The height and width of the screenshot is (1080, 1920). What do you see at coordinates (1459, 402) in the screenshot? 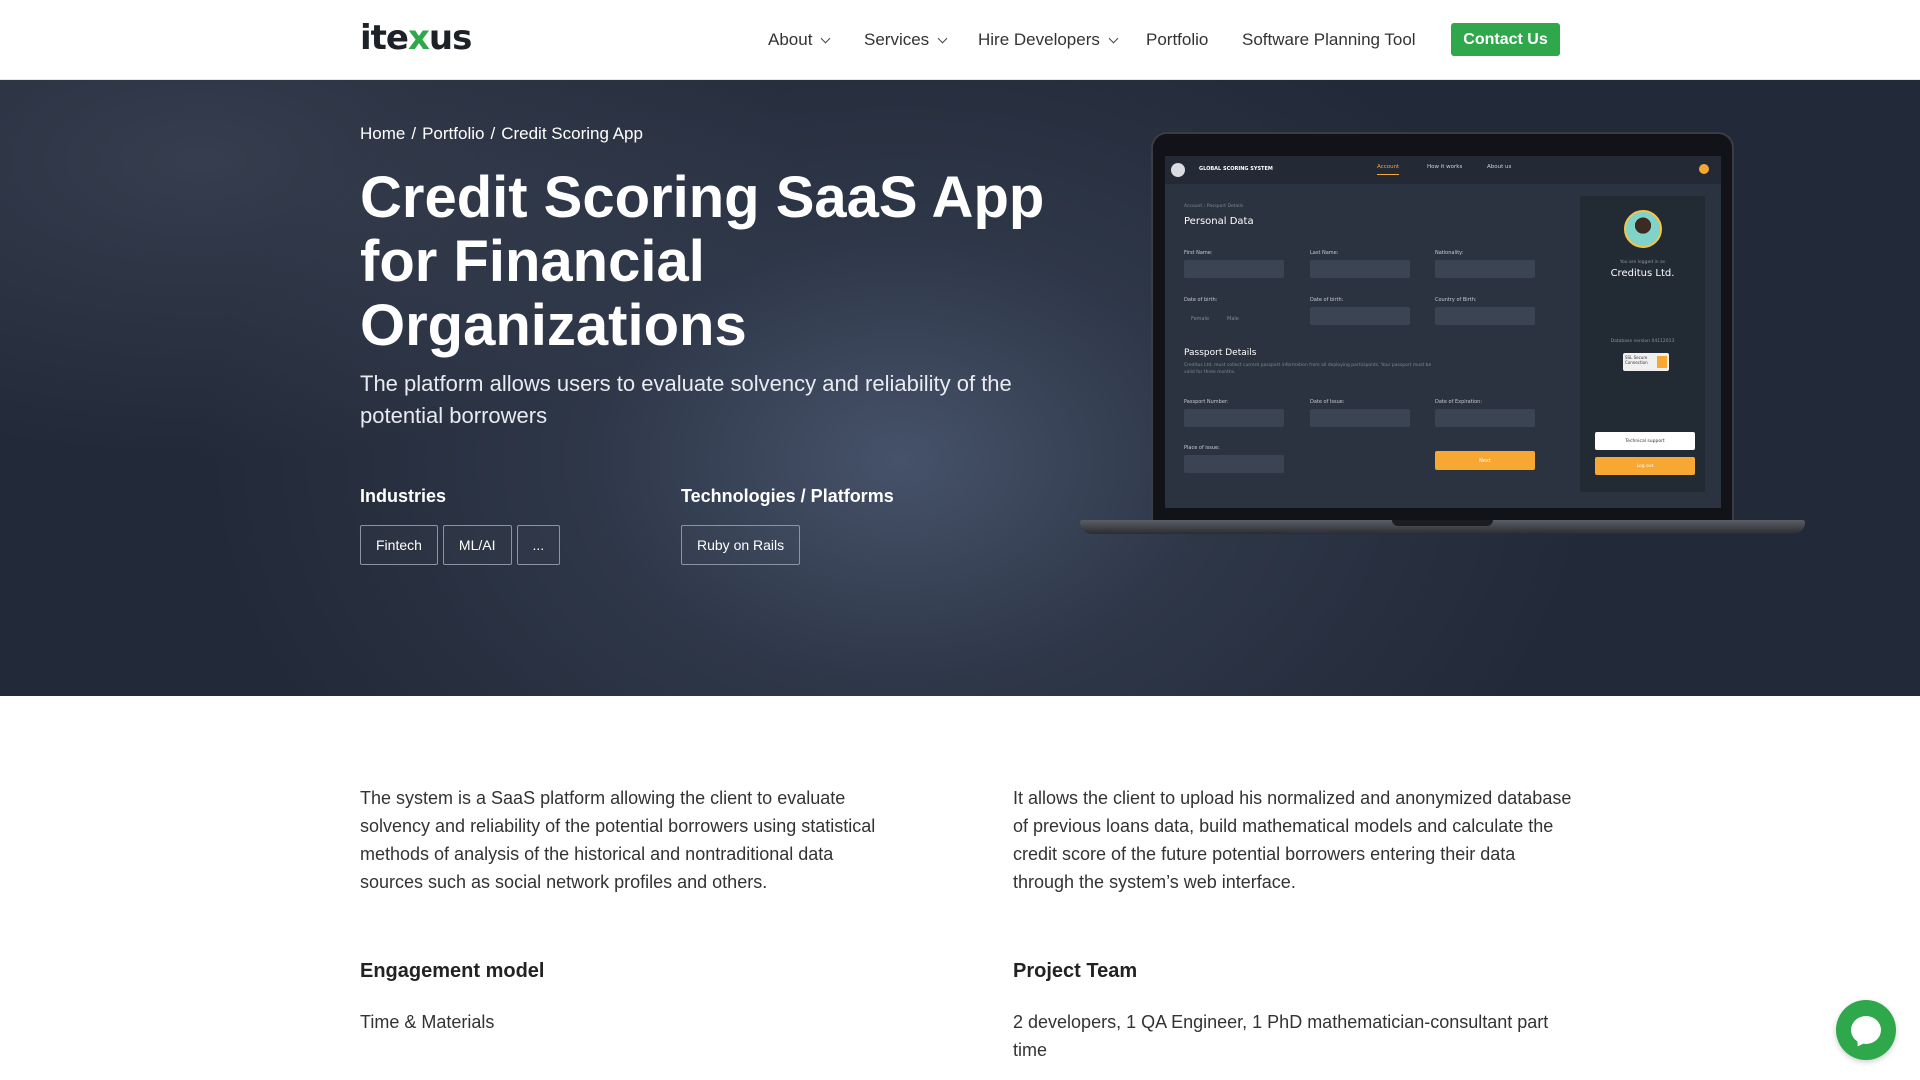
I see `mockup-label: Date of Expiration:` at bounding box center [1459, 402].